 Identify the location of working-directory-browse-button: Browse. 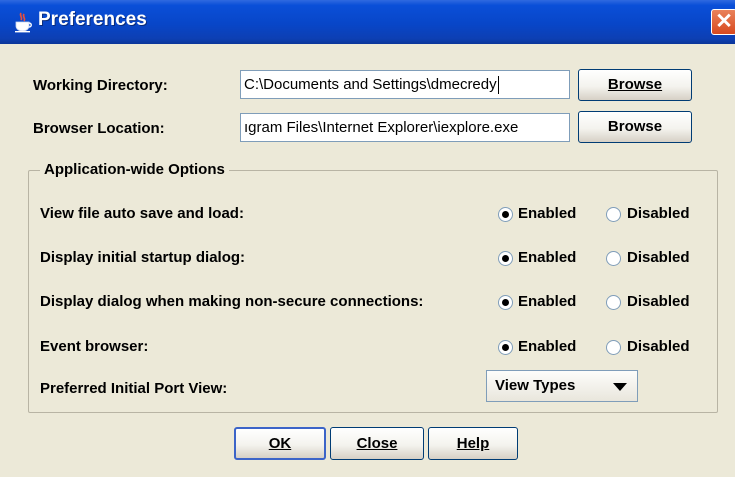
(635, 85).